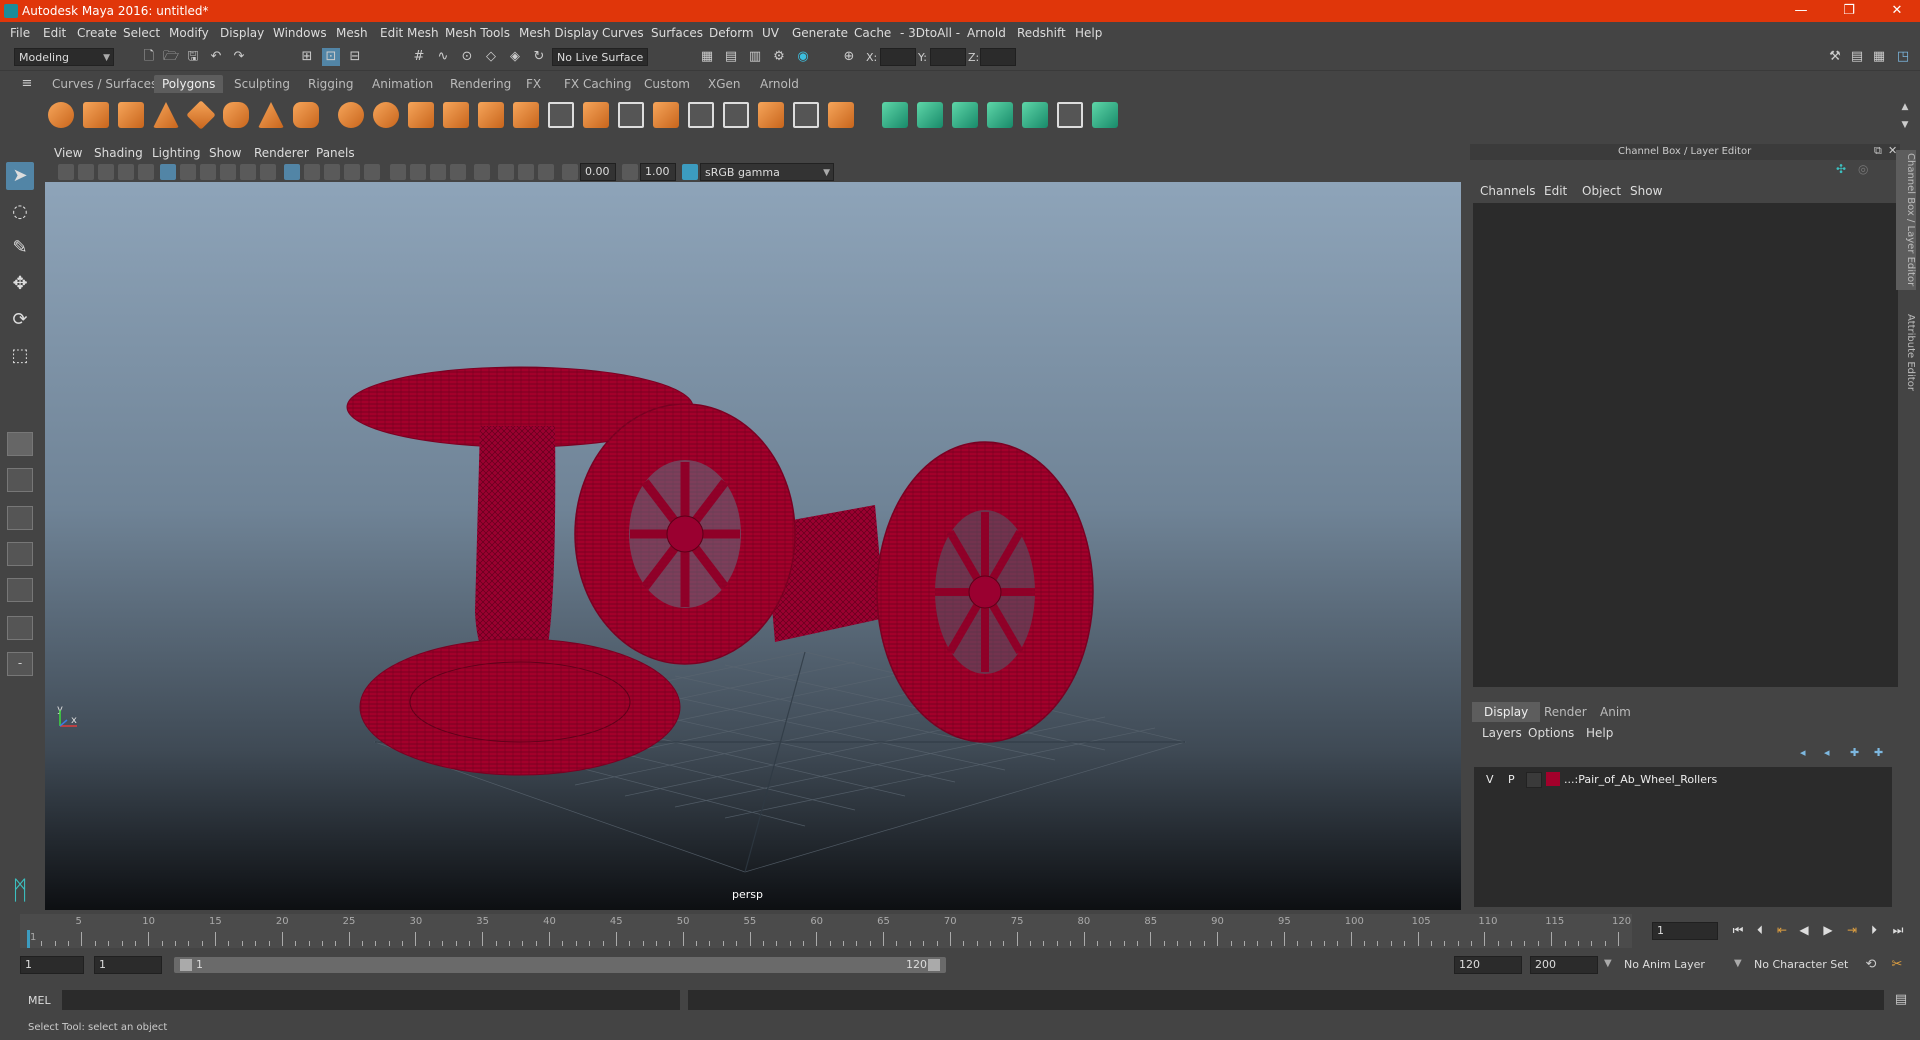 The image size is (1920, 1040). Describe the element at coordinates (166, 115) in the screenshot. I see `poly-cone-icon` at that location.